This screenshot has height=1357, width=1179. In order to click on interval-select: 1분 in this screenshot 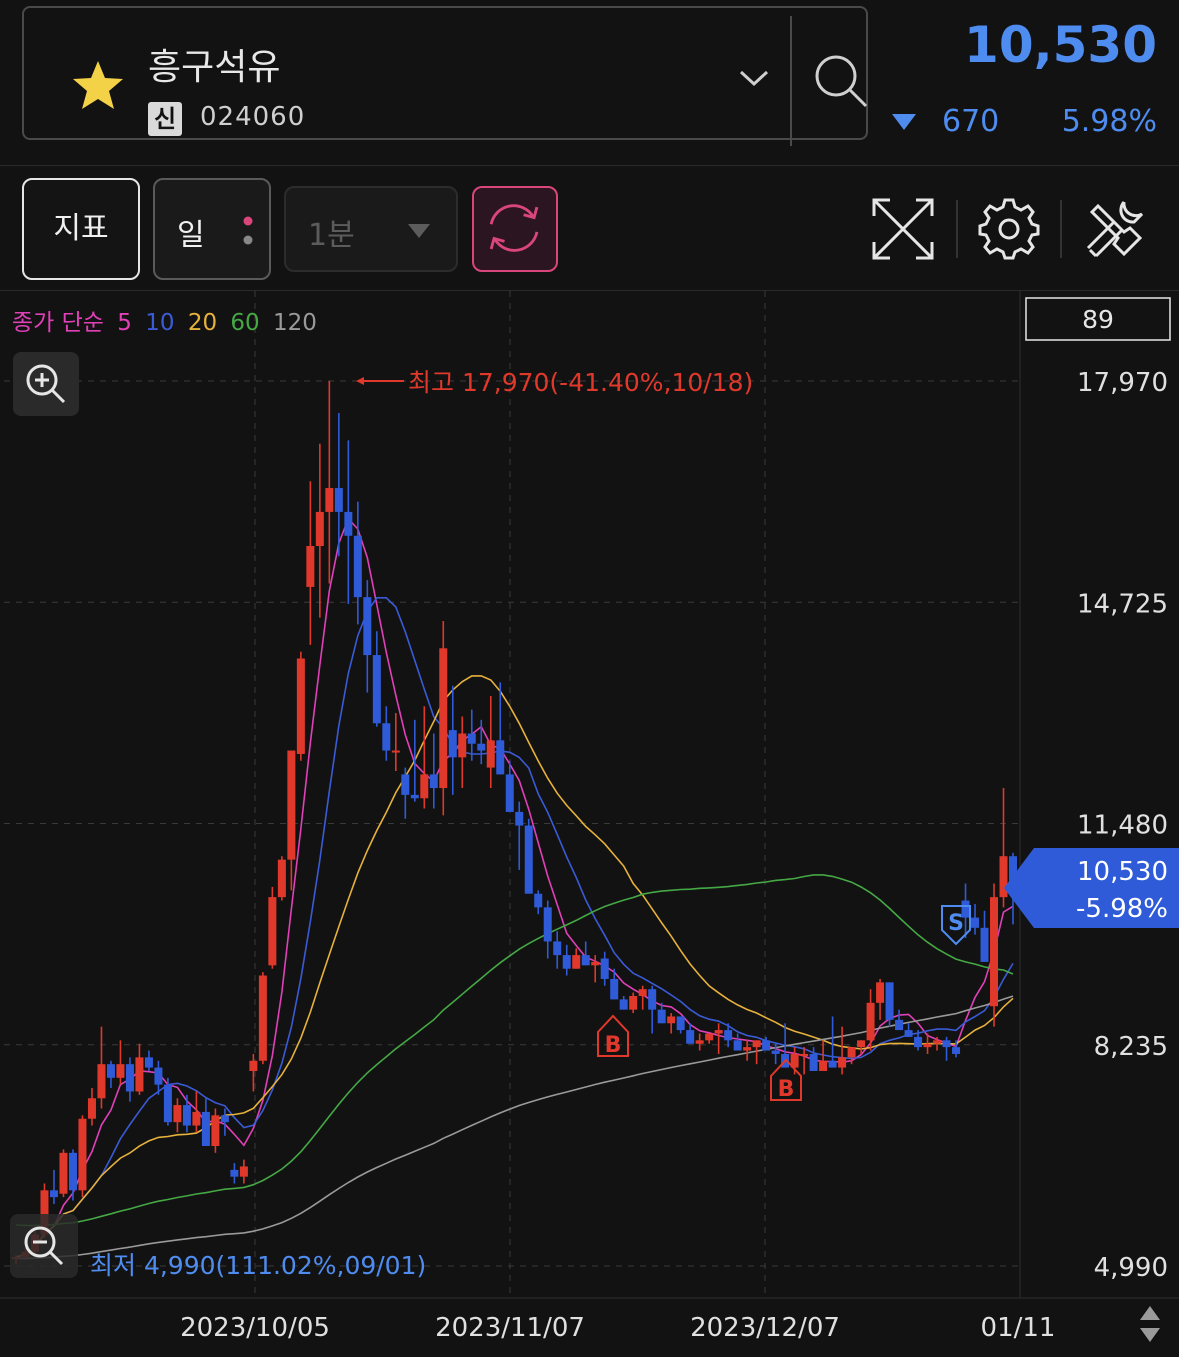, I will do `click(371, 229)`.